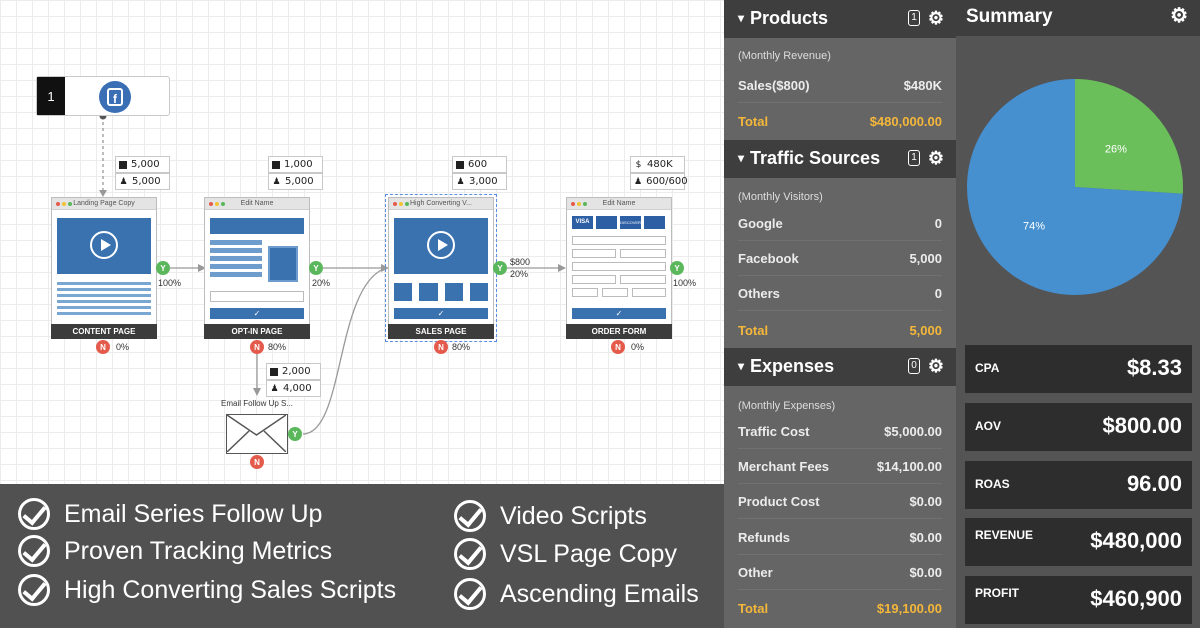 The width and height of the screenshot is (1200, 628). What do you see at coordinates (760, 223) in the screenshot?
I see `row-label: Google` at bounding box center [760, 223].